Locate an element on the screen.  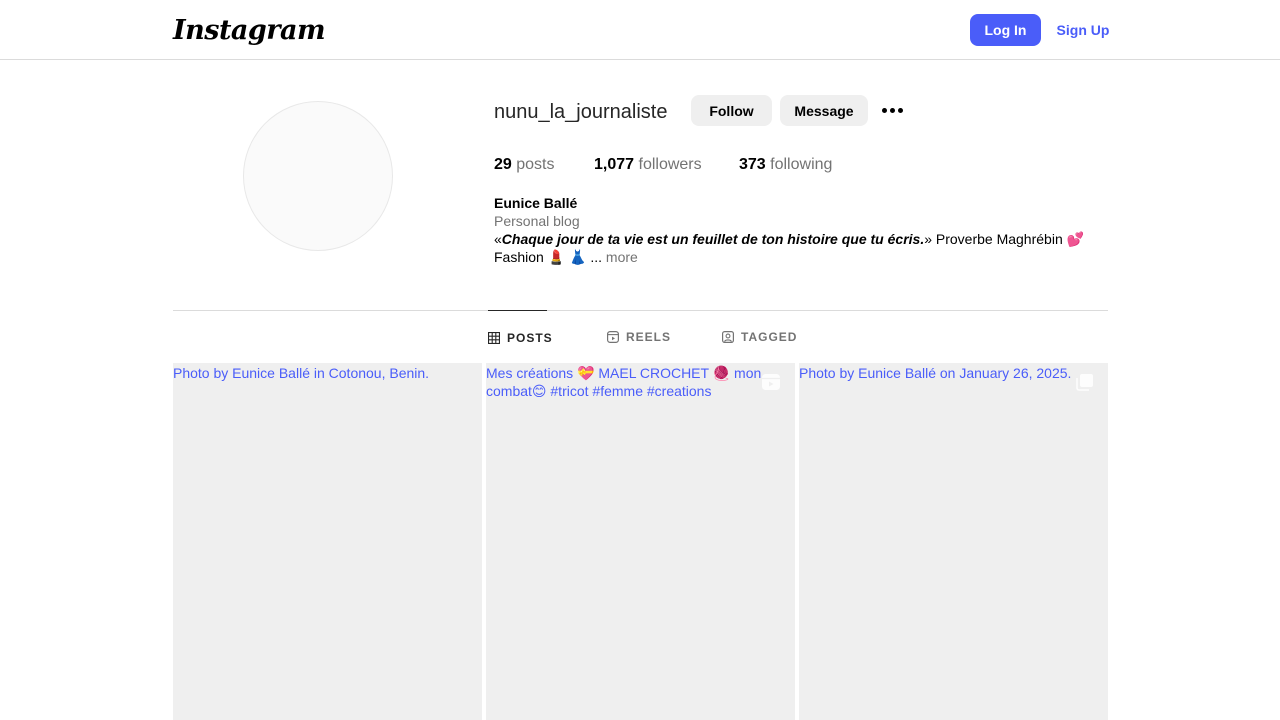
followers-label: followers is located at coordinates (670, 164).